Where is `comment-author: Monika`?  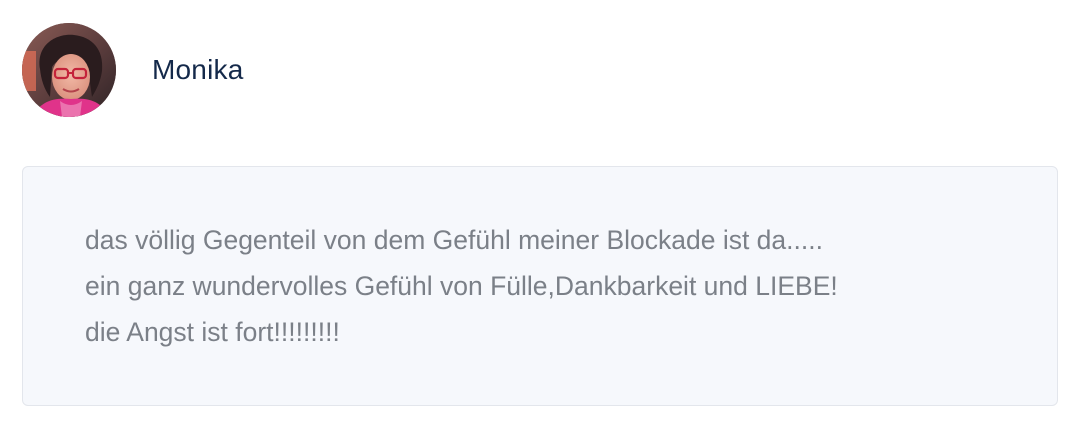 comment-author: Monika is located at coordinates (132, 70).